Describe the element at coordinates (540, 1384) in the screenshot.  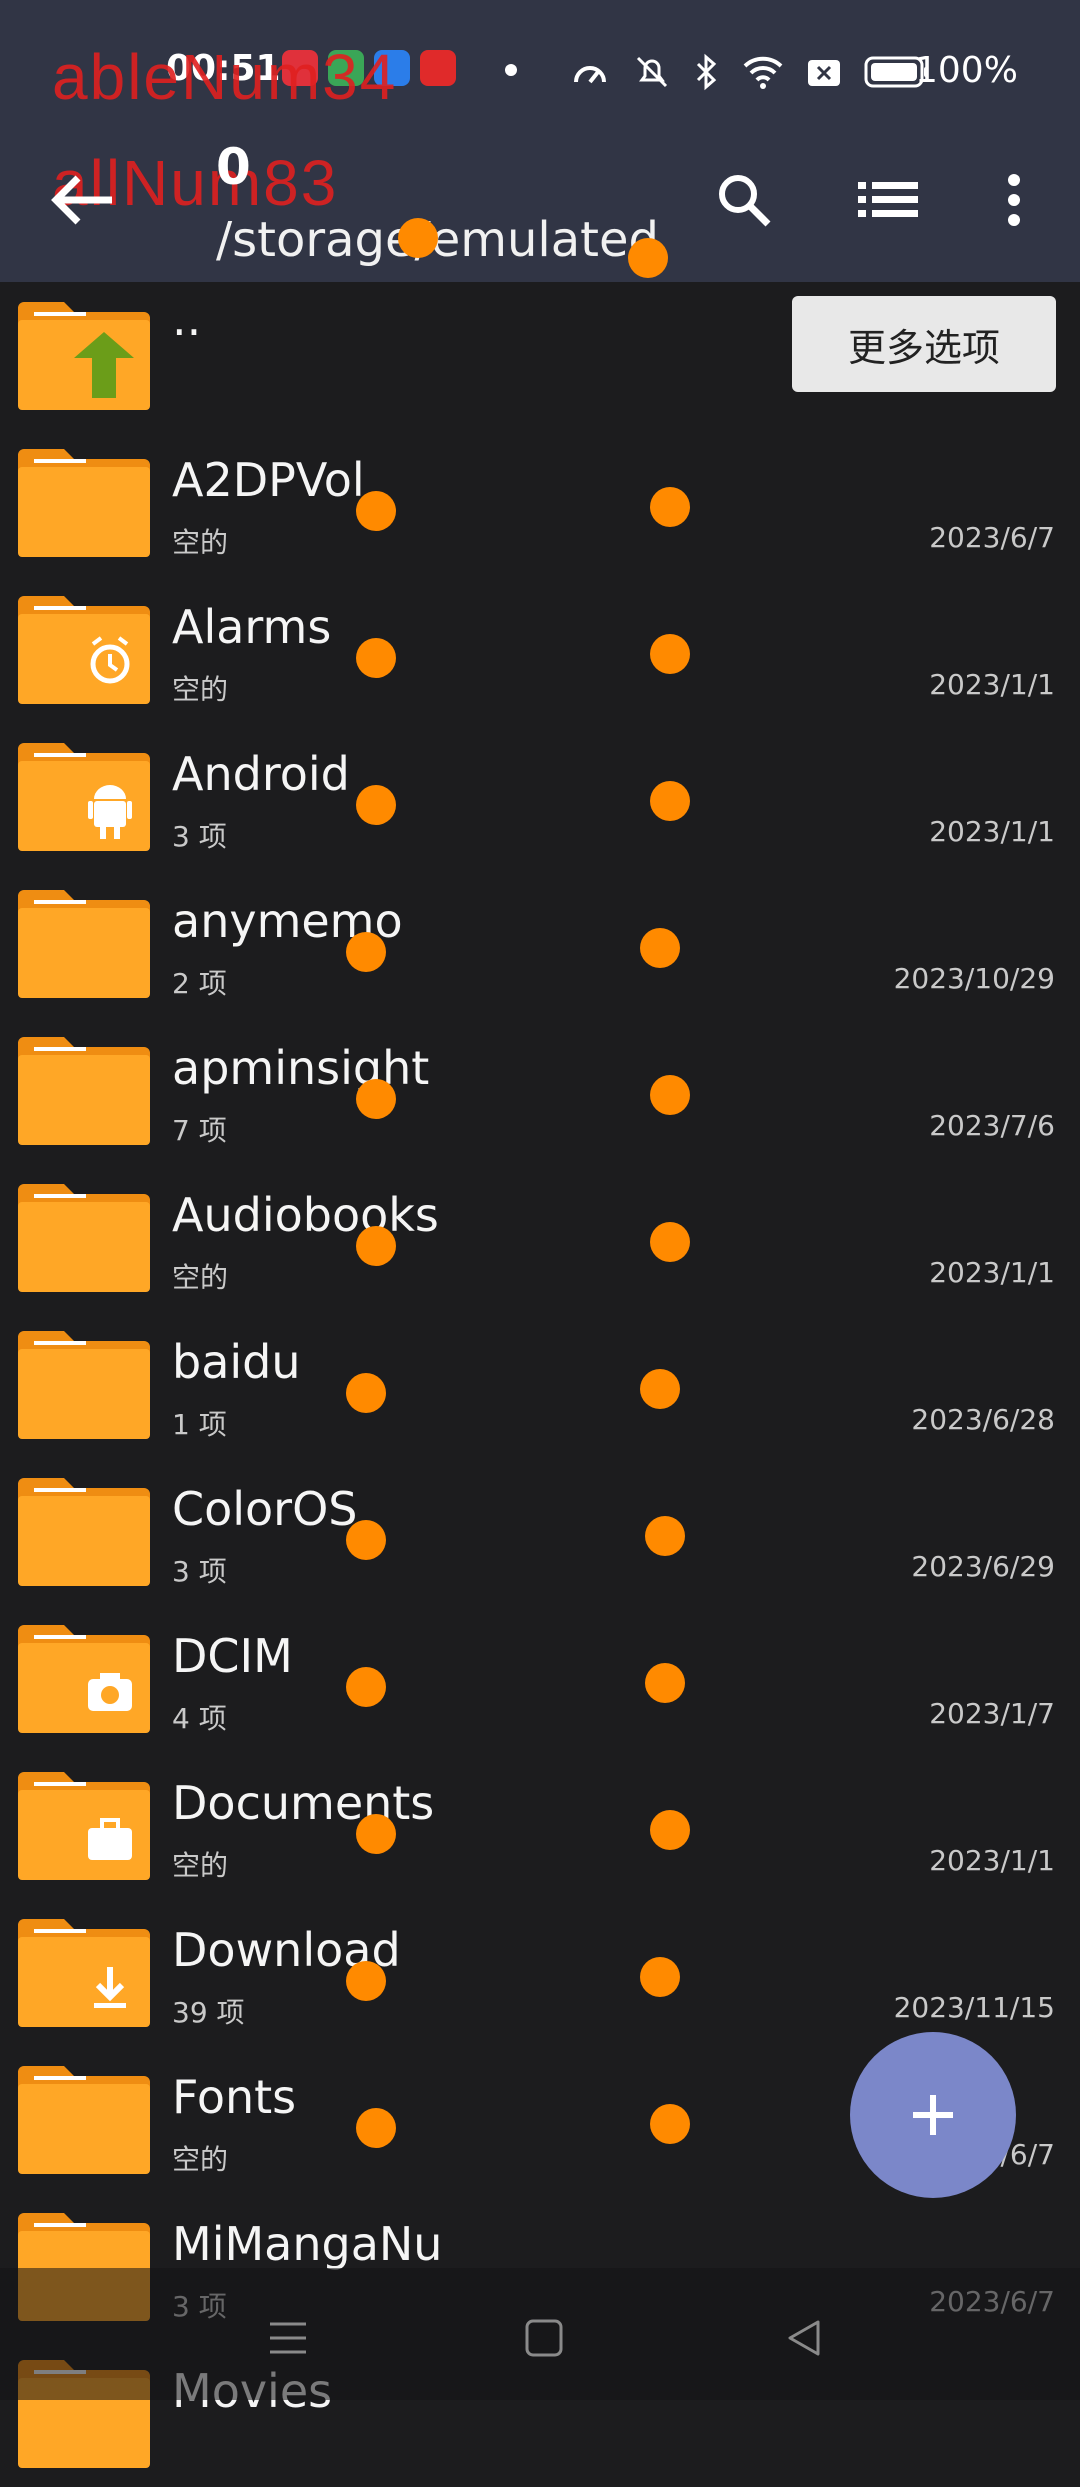
I see `folder-row: baidu 1 项 2023/6/28` at that location.